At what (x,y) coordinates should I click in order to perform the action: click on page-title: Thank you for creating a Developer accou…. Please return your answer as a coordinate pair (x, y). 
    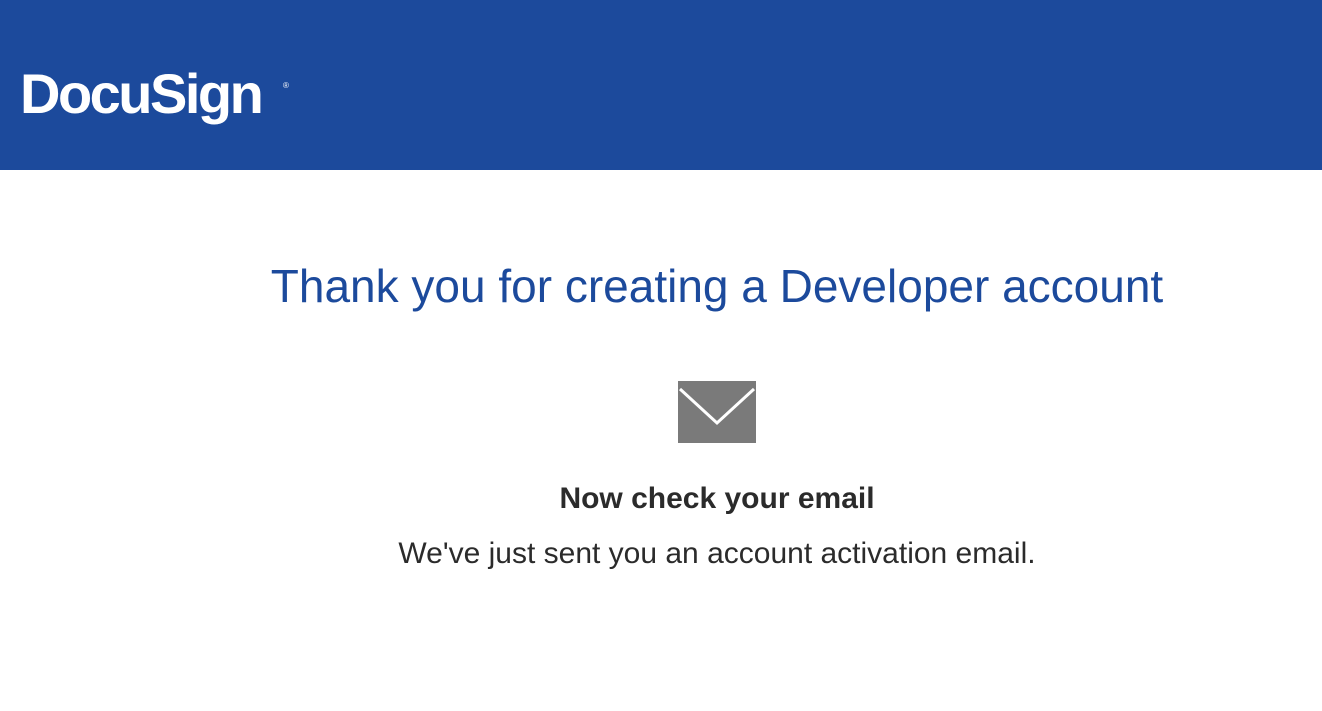
    Looking at the image, I should click on (717, 286).